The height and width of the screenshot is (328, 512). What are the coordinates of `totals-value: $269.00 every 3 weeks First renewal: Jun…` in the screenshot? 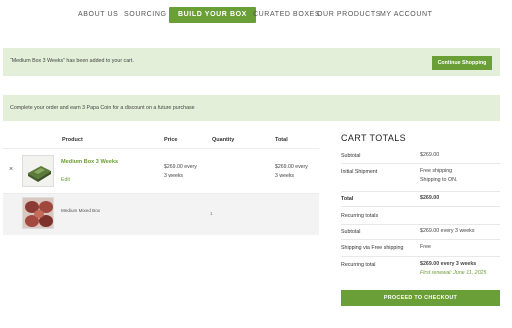 It's located at (453, 268).